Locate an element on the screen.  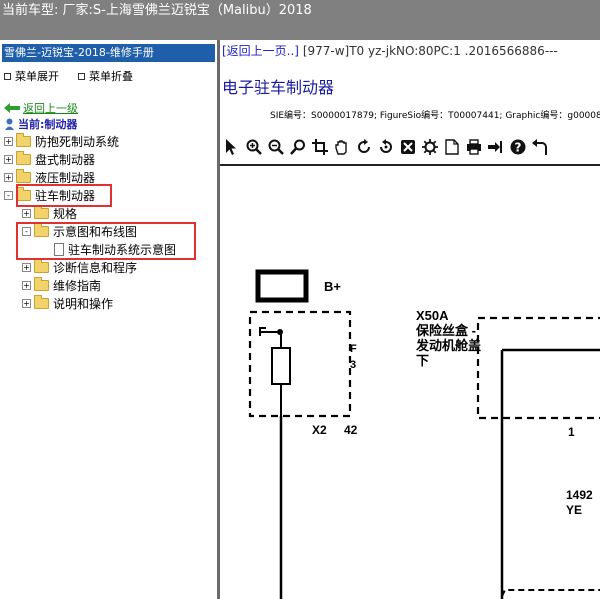
back-link: 返回上一级 is located at coordinates (41, 108).